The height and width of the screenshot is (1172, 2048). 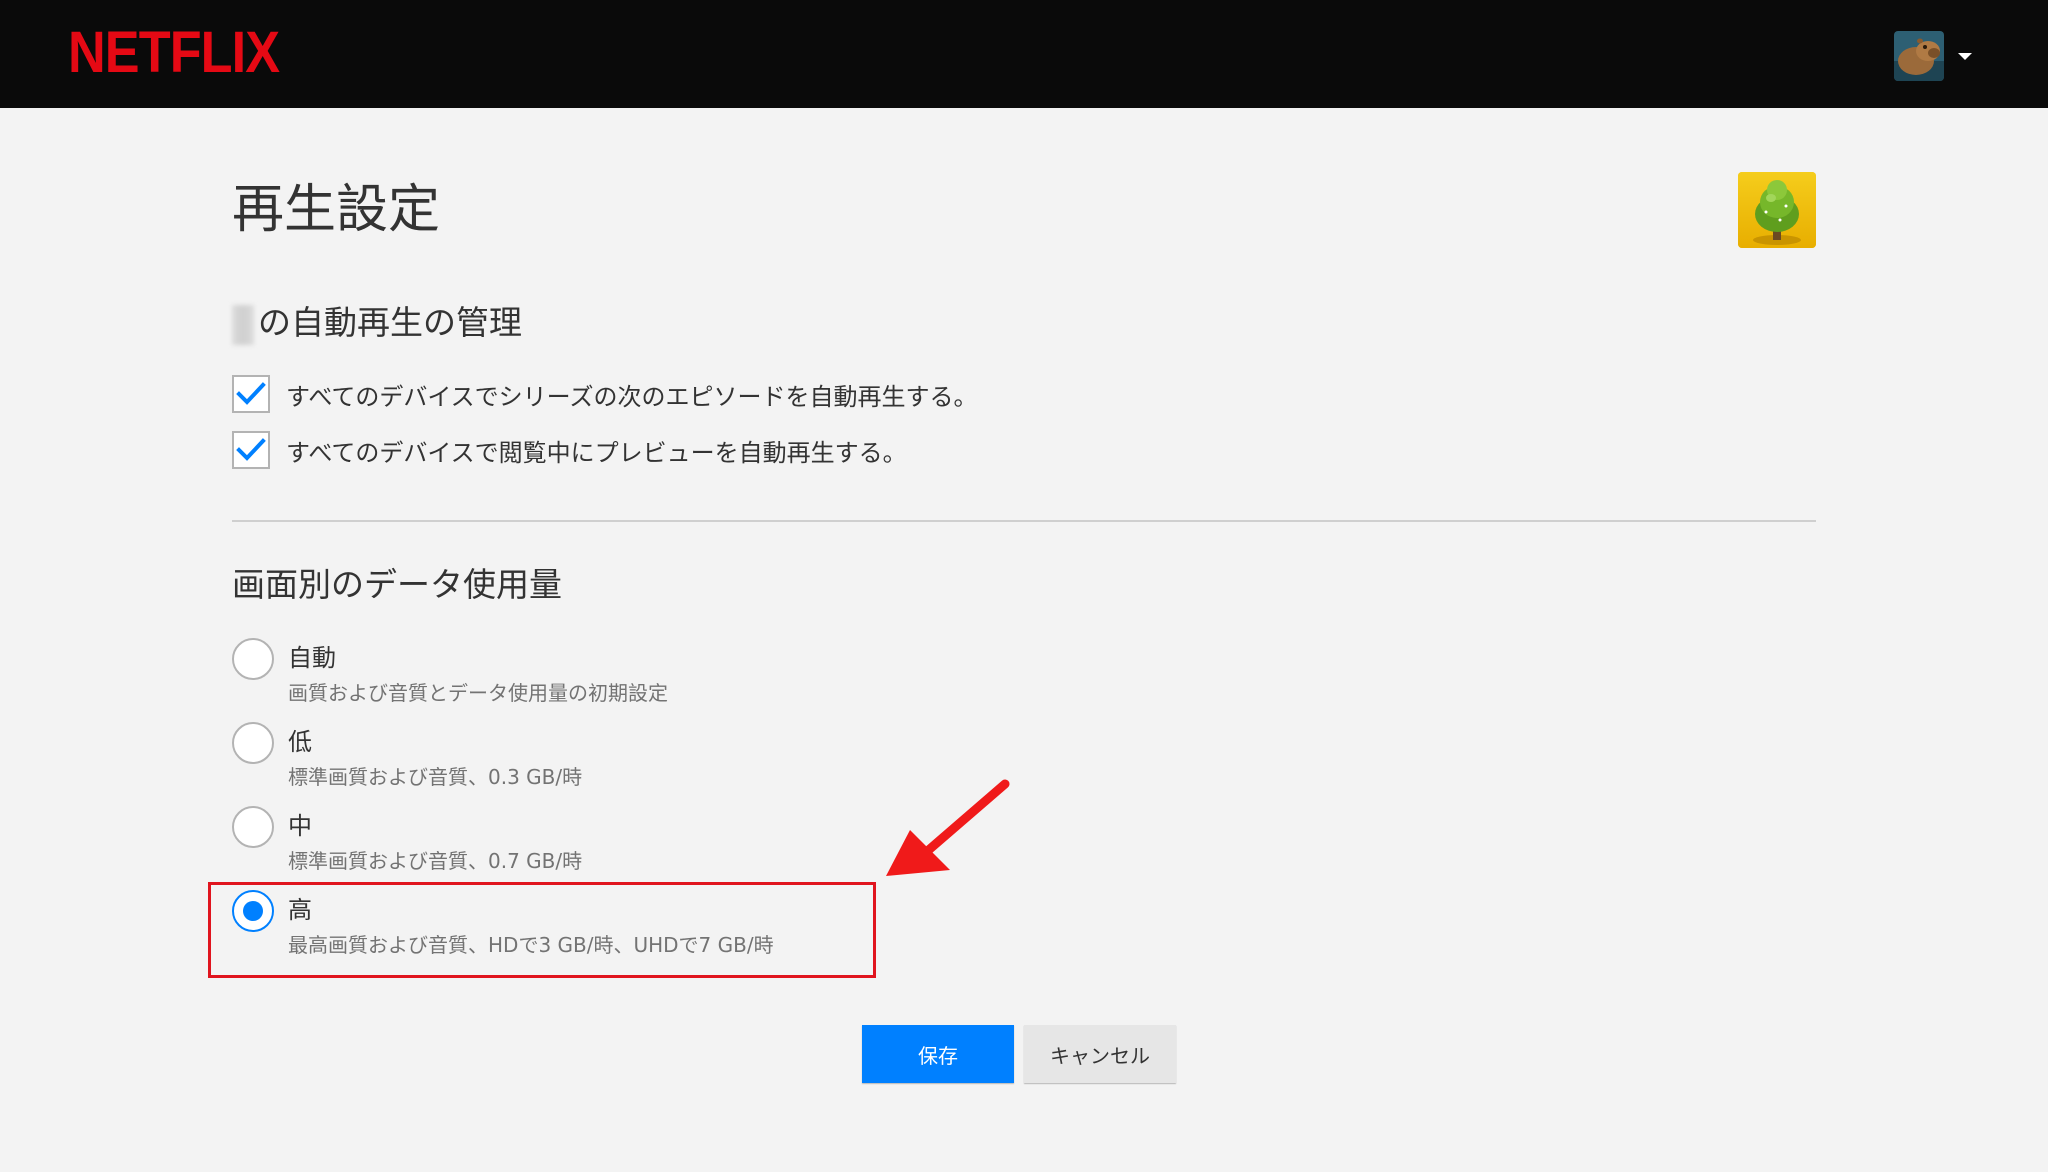 I want to click on netflix-logo: NETFLIX, so click(x=174, y=53).